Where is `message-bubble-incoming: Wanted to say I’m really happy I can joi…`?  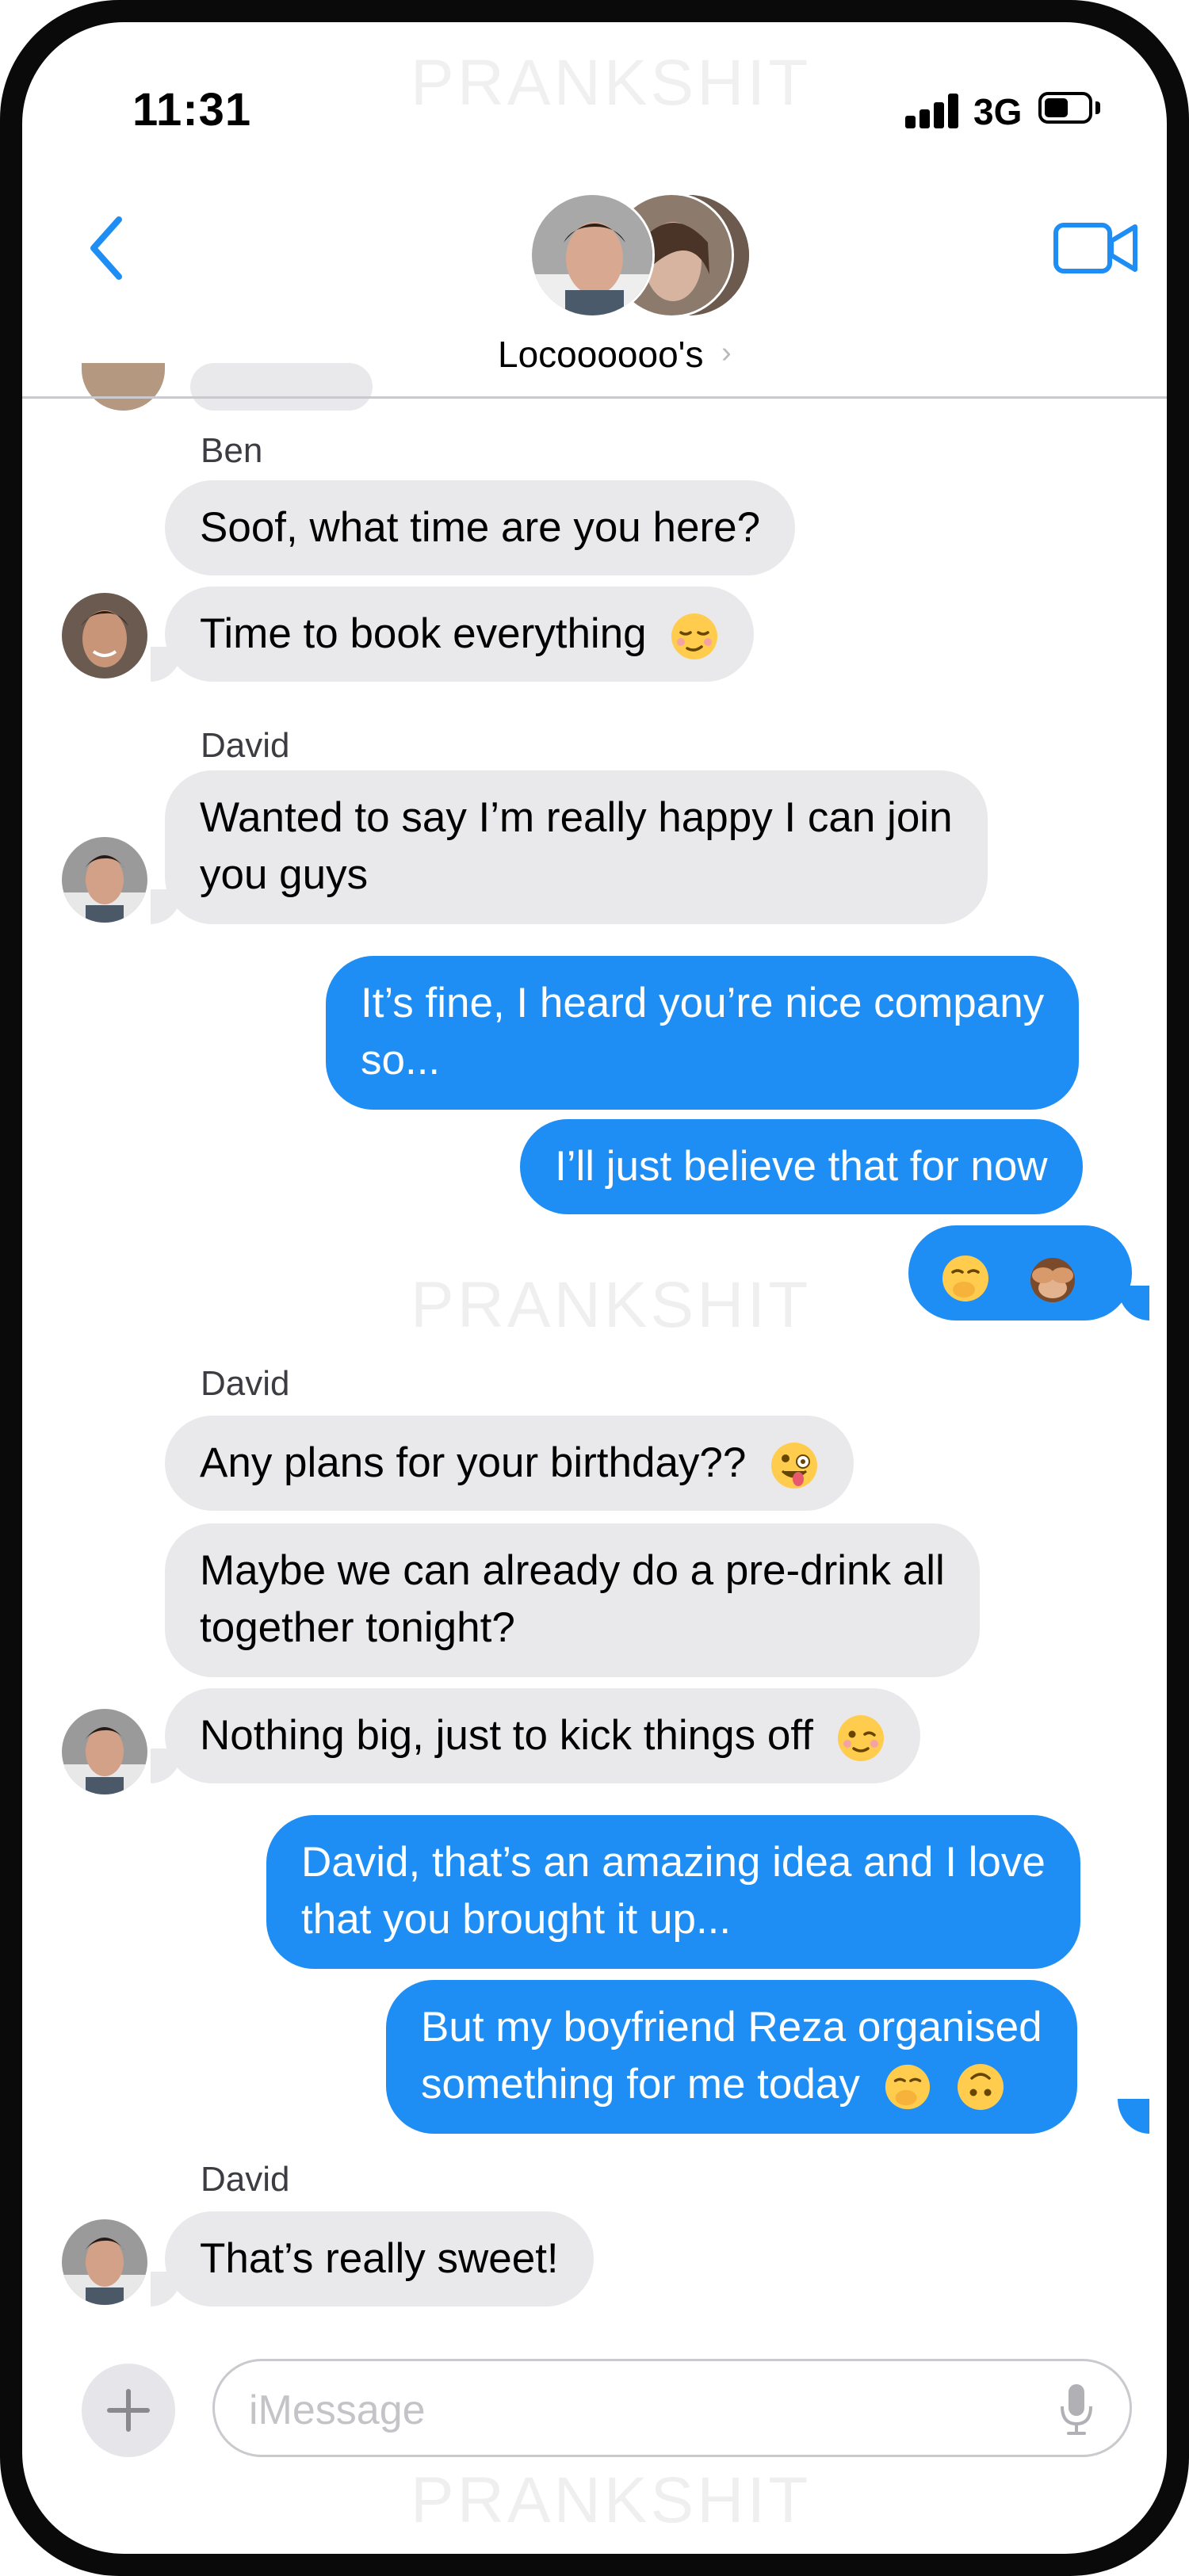 message-bubble-incoming: Wanted to say I’m really happy I can joi… is located at coordinates (576, 847).